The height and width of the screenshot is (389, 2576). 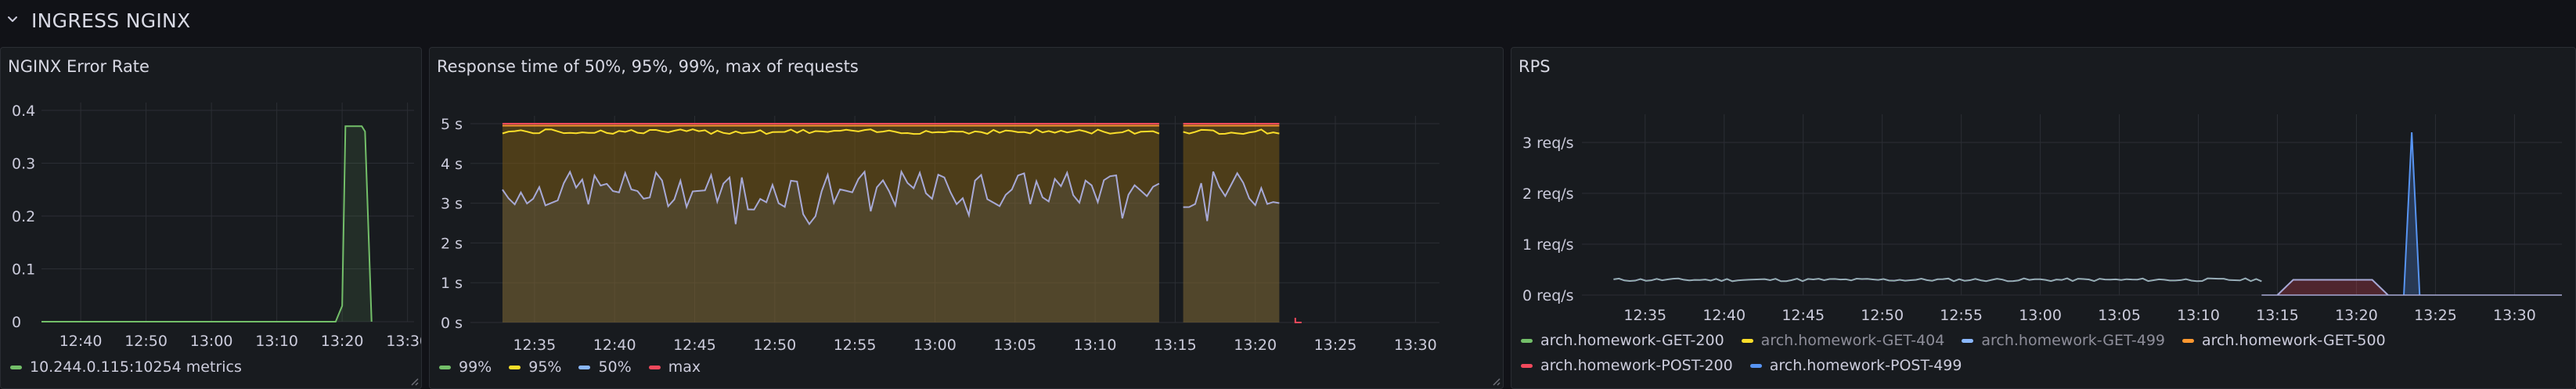 I want to click on chart-legend: 99% 95% 50% max, so click(x=966, y=367).